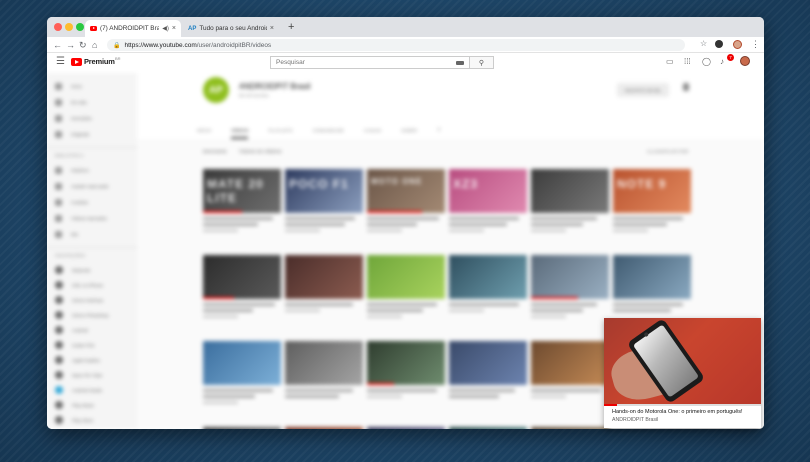 This screenshot has height=462, width=810. What do you see at coordinates (80, 27) in the screenshot?
I see `maximize-window-button` at bounding box center [80, 27].